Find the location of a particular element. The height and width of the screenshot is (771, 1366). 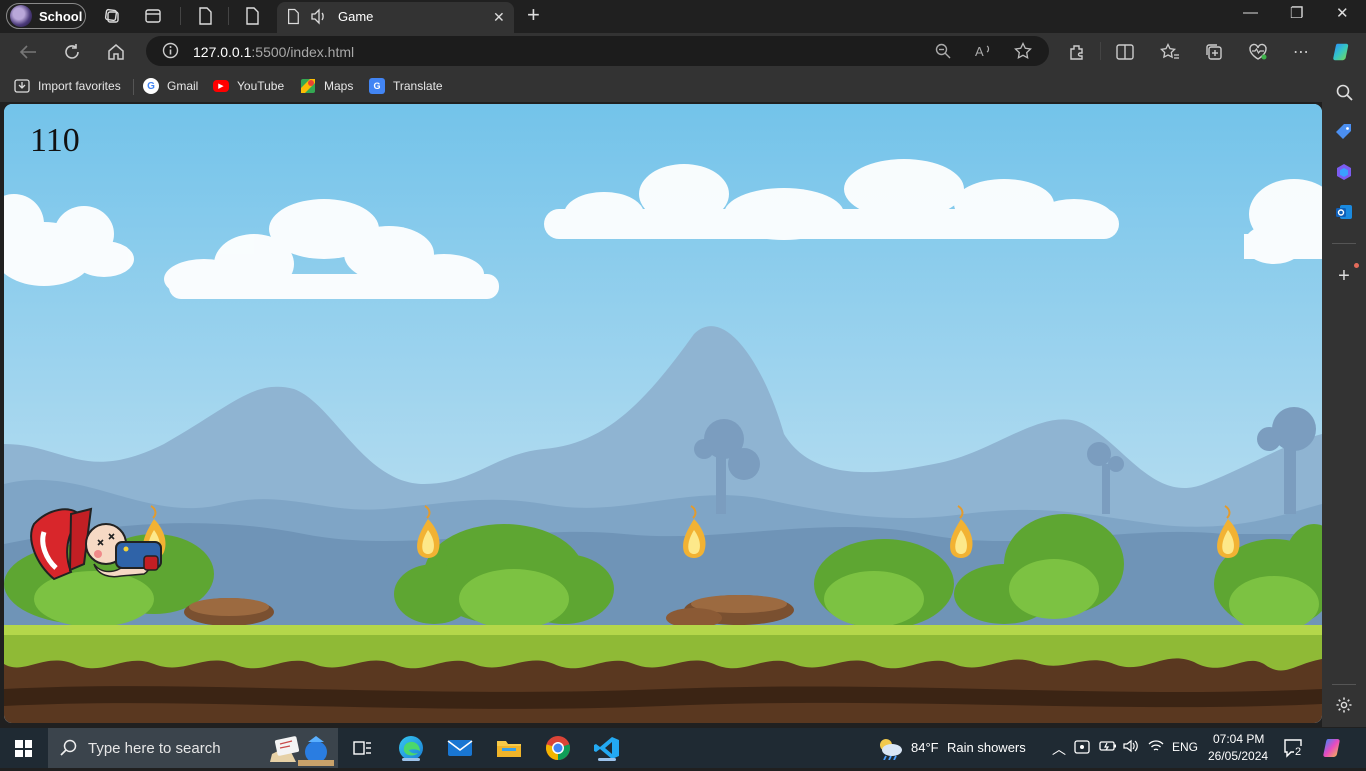

search-highlight-icon is located at coordinates (301, 751).